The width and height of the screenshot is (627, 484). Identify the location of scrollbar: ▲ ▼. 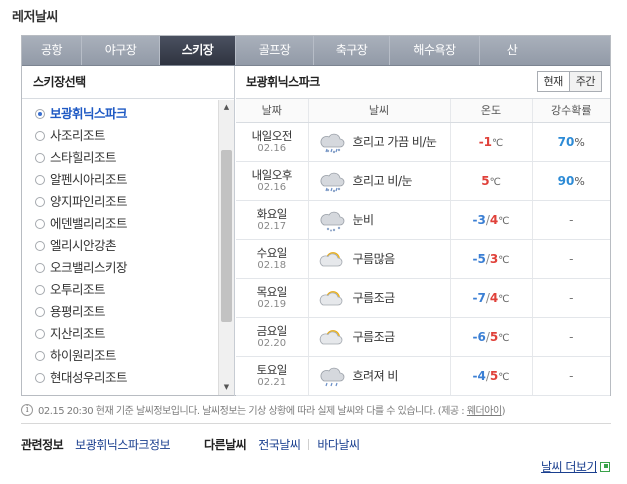
(226, 247).